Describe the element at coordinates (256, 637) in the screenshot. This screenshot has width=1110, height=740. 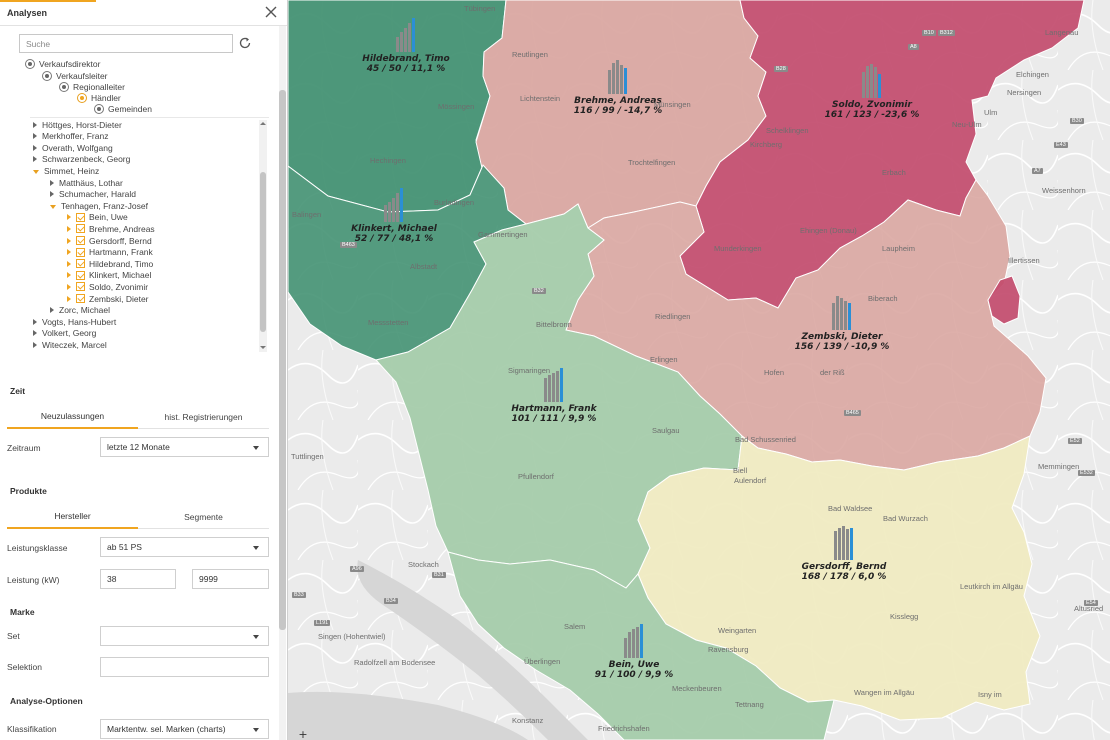
I see `caret-down-icon` at that location.